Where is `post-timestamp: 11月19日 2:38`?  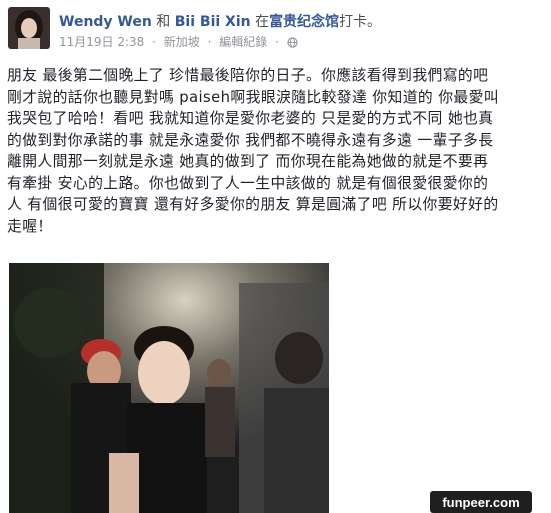
post-timestamp: 11月19日 2:38 is located at coordinates (101, 42).